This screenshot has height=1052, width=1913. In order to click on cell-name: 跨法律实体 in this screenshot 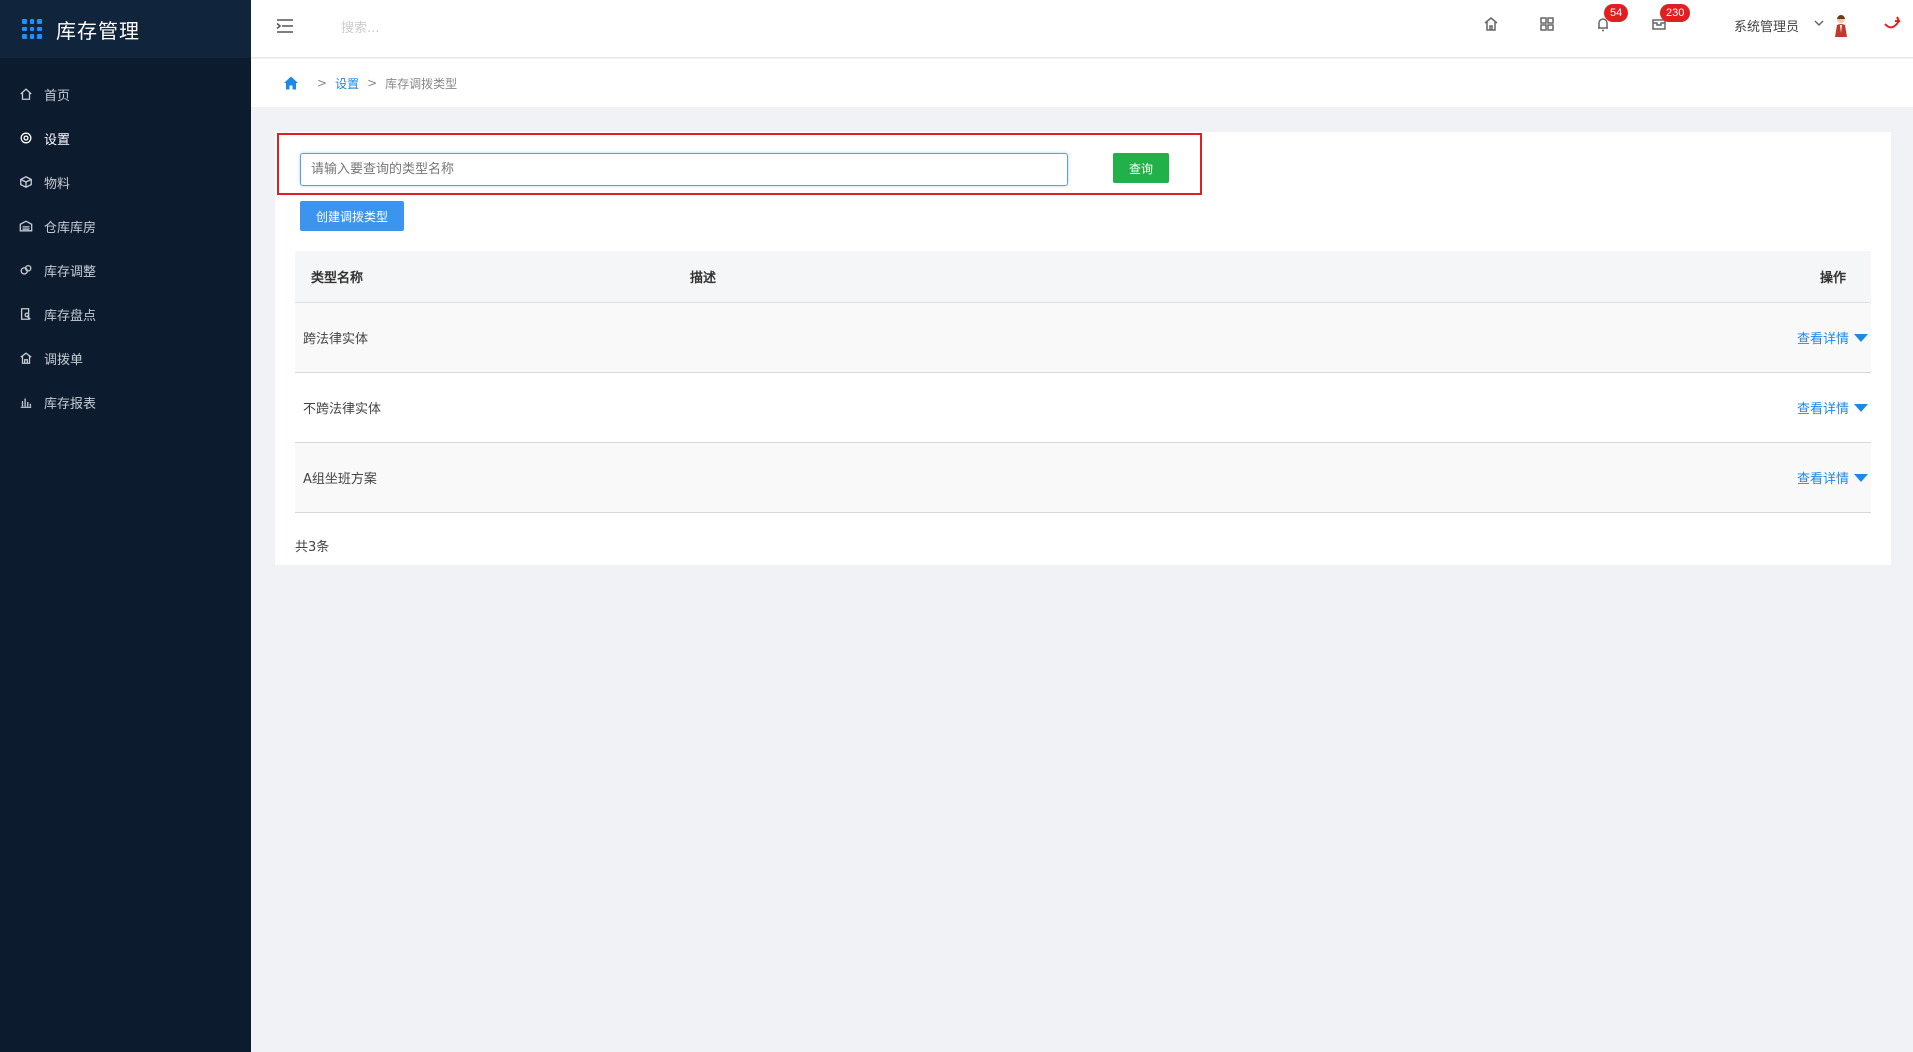, I will do `click(336, 339)`.